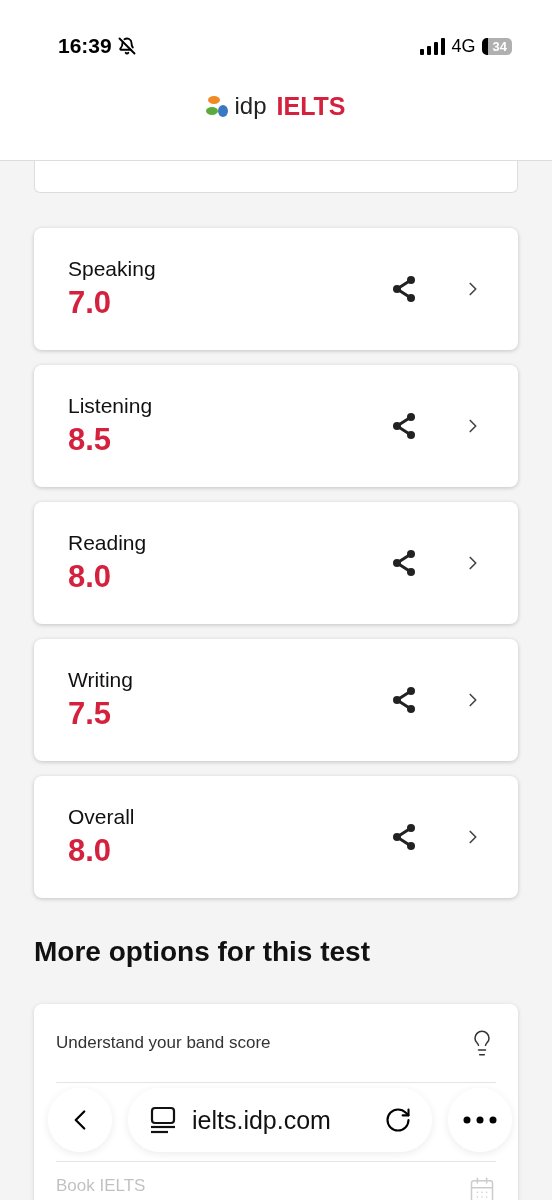  Describe the element at coordinates (276, 700) in the screenshot. I see `score-card: Writing 7.5` at that location.